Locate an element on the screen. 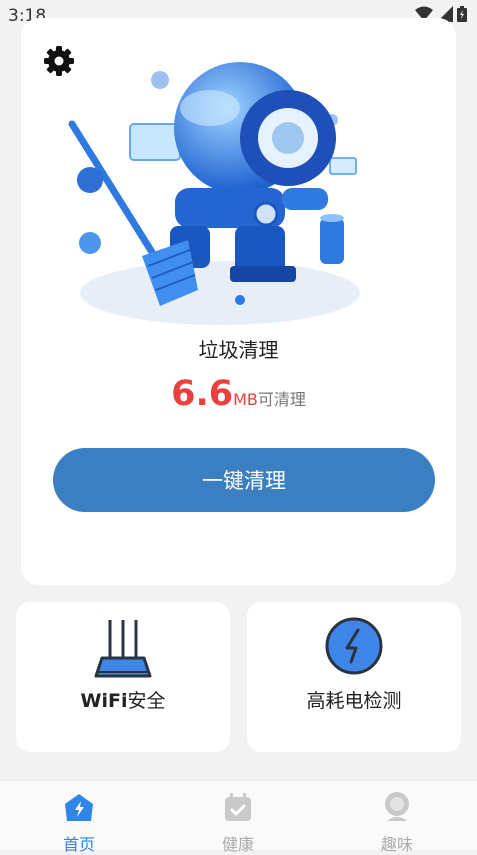  power-drain-check-label: 高耗电检测 is located at coordinates (354, 701).